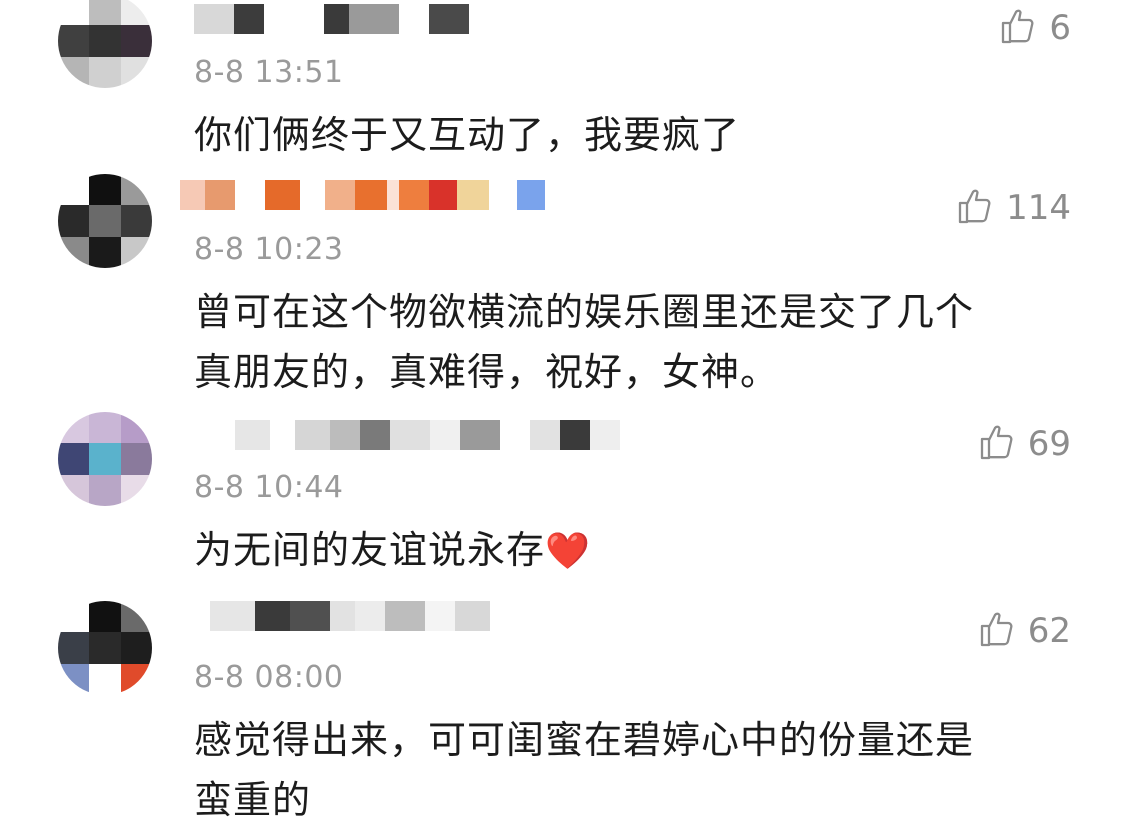  I want to click on like-button: 69, so click(1024, 444).